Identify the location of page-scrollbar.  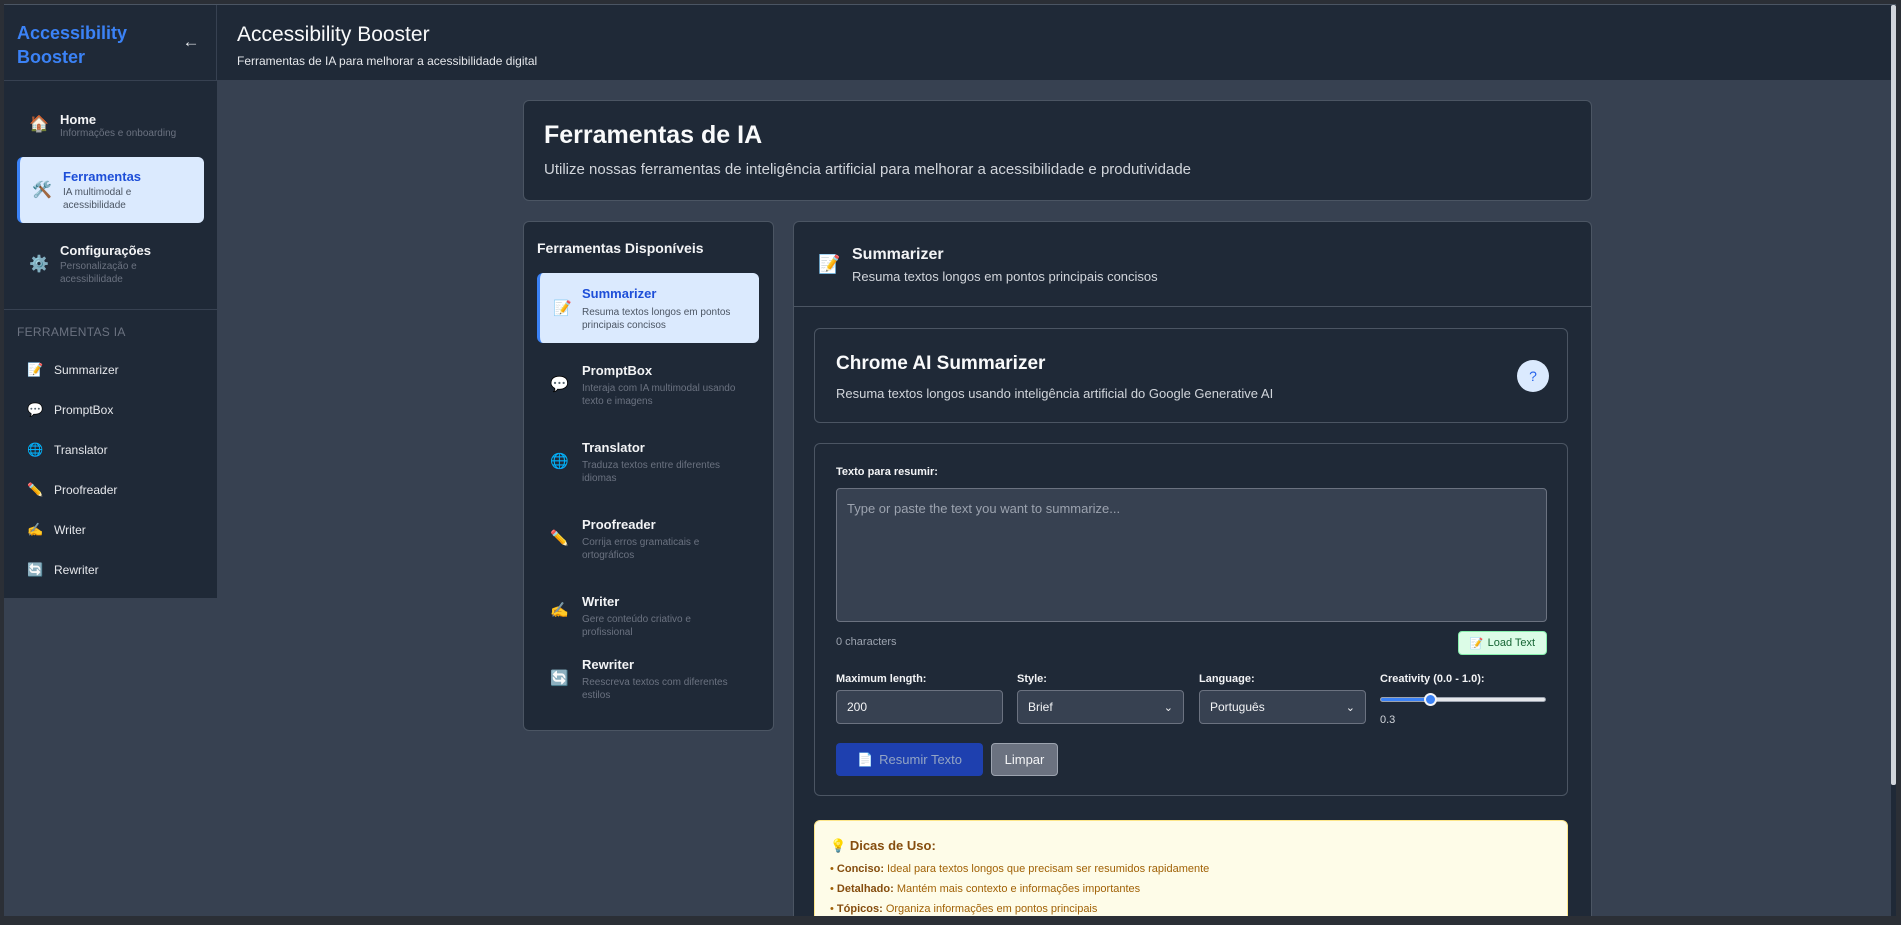
(1893, 460).